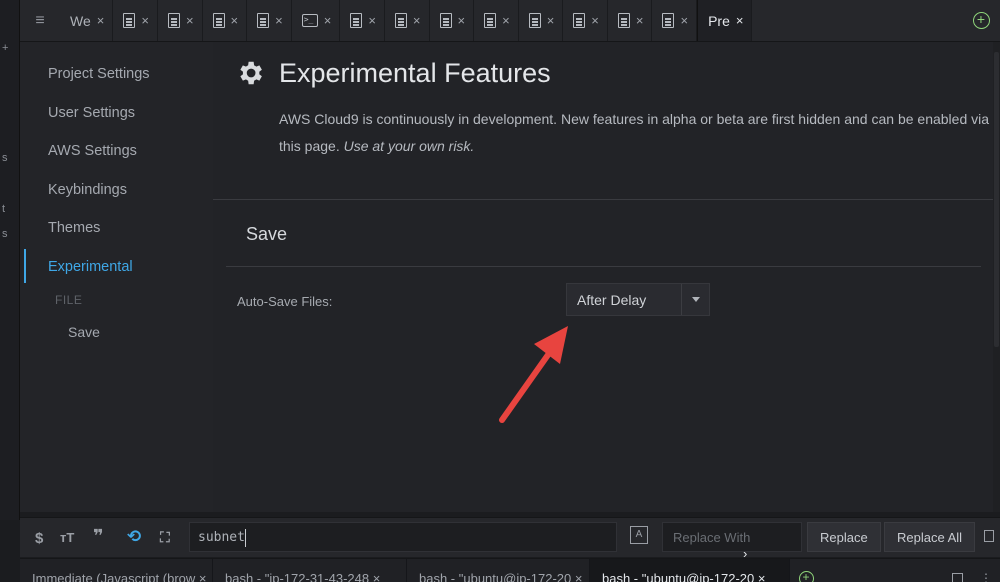 The image size is (1000, 582). Describe the element at coordinates (84, 332) in the screenshot. I see `sidebar-subitem-save: Save` at that location.